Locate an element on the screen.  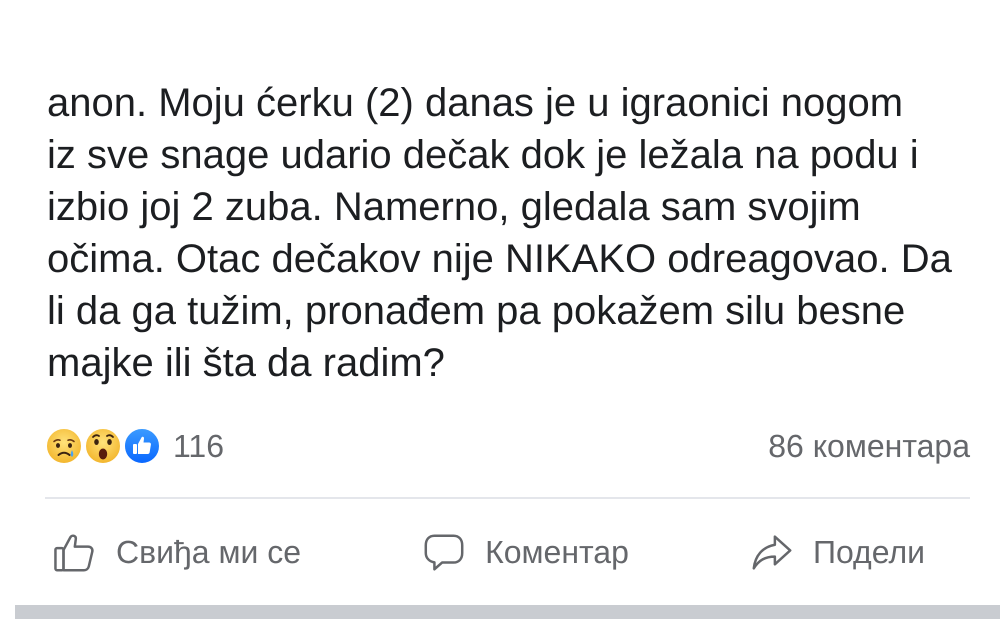
comment-button: Коментар is located at coordinates (525, 552).